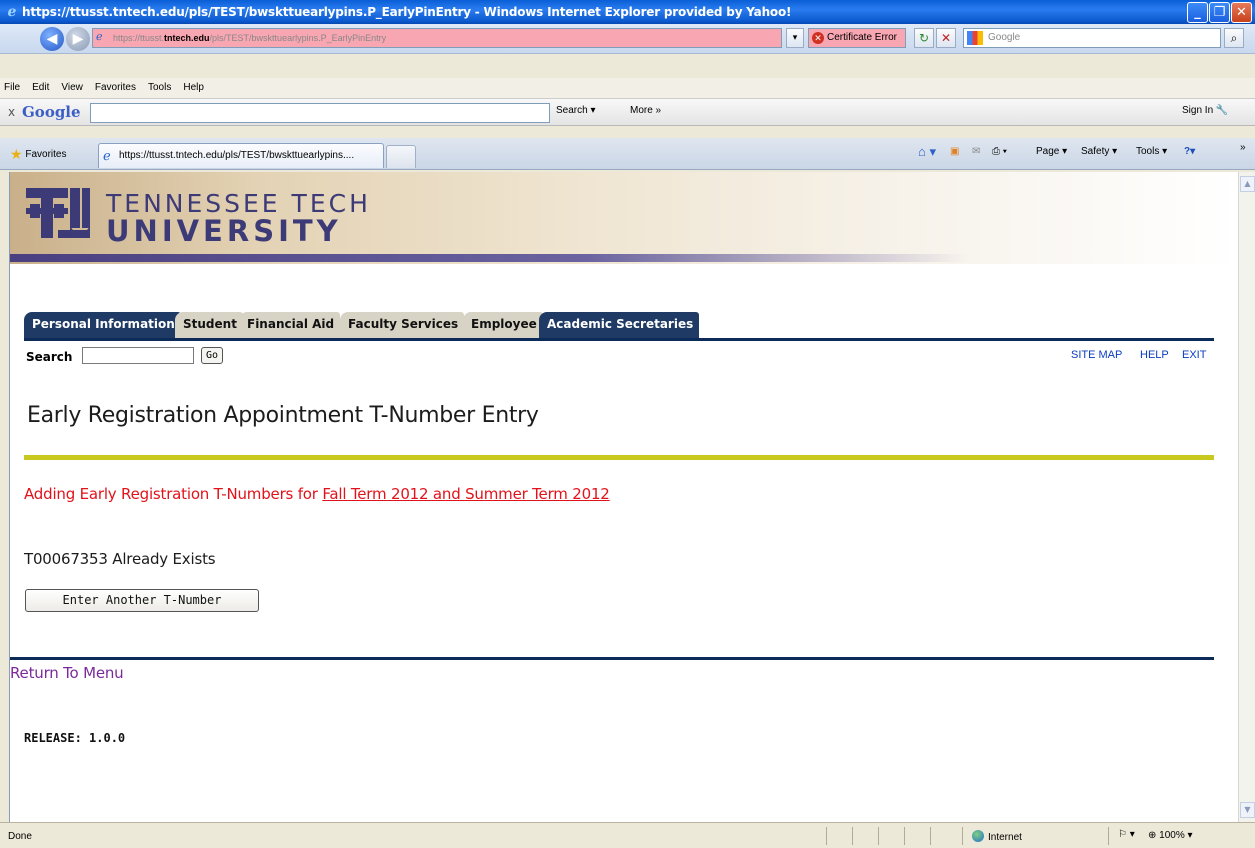 The height and width of the screenshot is (848, 1255). Describe the element at coordinates (1154, 355) in the screenshot. I see `help-link: HELP` at that location.